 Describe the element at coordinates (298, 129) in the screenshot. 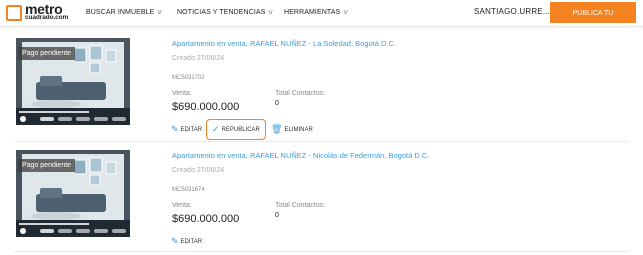

I see `delete-label: ELIMINAR` at that location.